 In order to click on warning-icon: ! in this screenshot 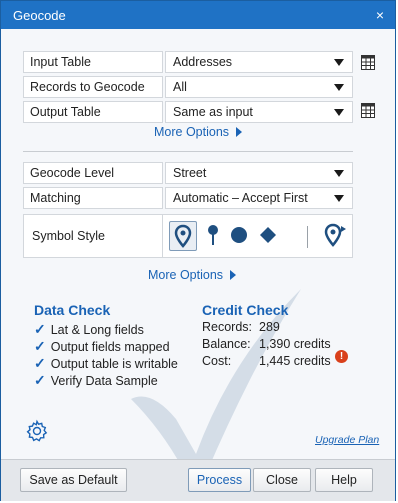, I will do `click(341, 356)`.